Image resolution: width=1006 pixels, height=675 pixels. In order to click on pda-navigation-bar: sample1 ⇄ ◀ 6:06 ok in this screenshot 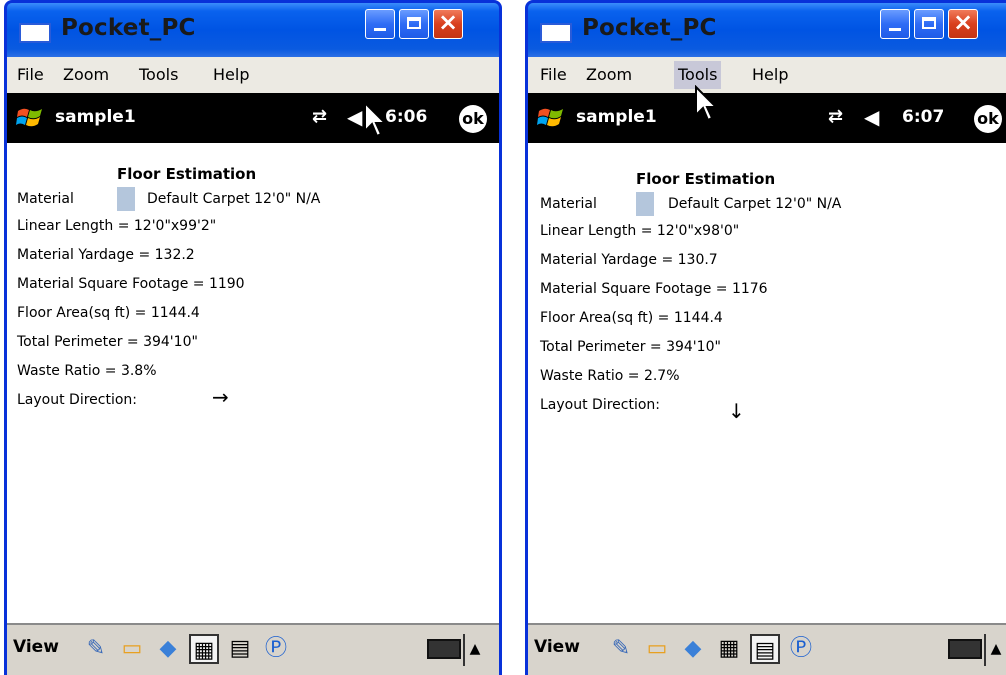, I will do `click(253, 118)`.